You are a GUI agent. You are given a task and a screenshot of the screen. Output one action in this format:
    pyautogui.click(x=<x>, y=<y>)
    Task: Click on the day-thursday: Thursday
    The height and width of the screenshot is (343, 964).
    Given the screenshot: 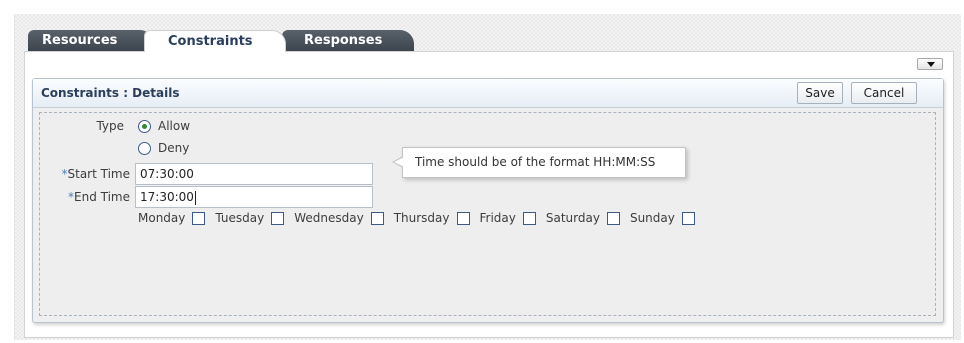 What is the action you would take?
    pyautogui.click(x=434, y=218)
    